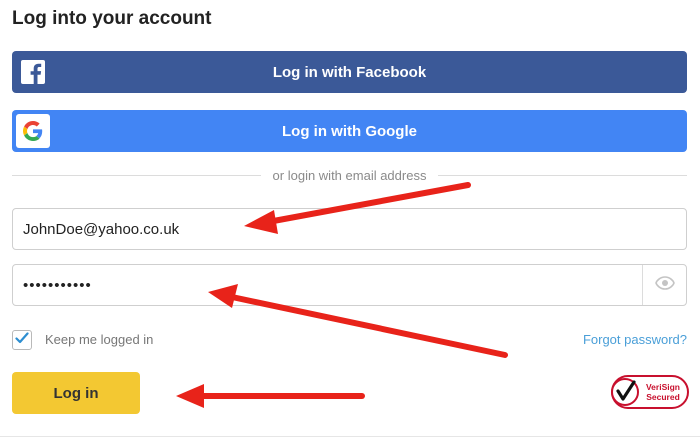 The width and height of the screenshot is (700, 438). I want to click on google-login-button: Log in with Google, so click(349, 131).